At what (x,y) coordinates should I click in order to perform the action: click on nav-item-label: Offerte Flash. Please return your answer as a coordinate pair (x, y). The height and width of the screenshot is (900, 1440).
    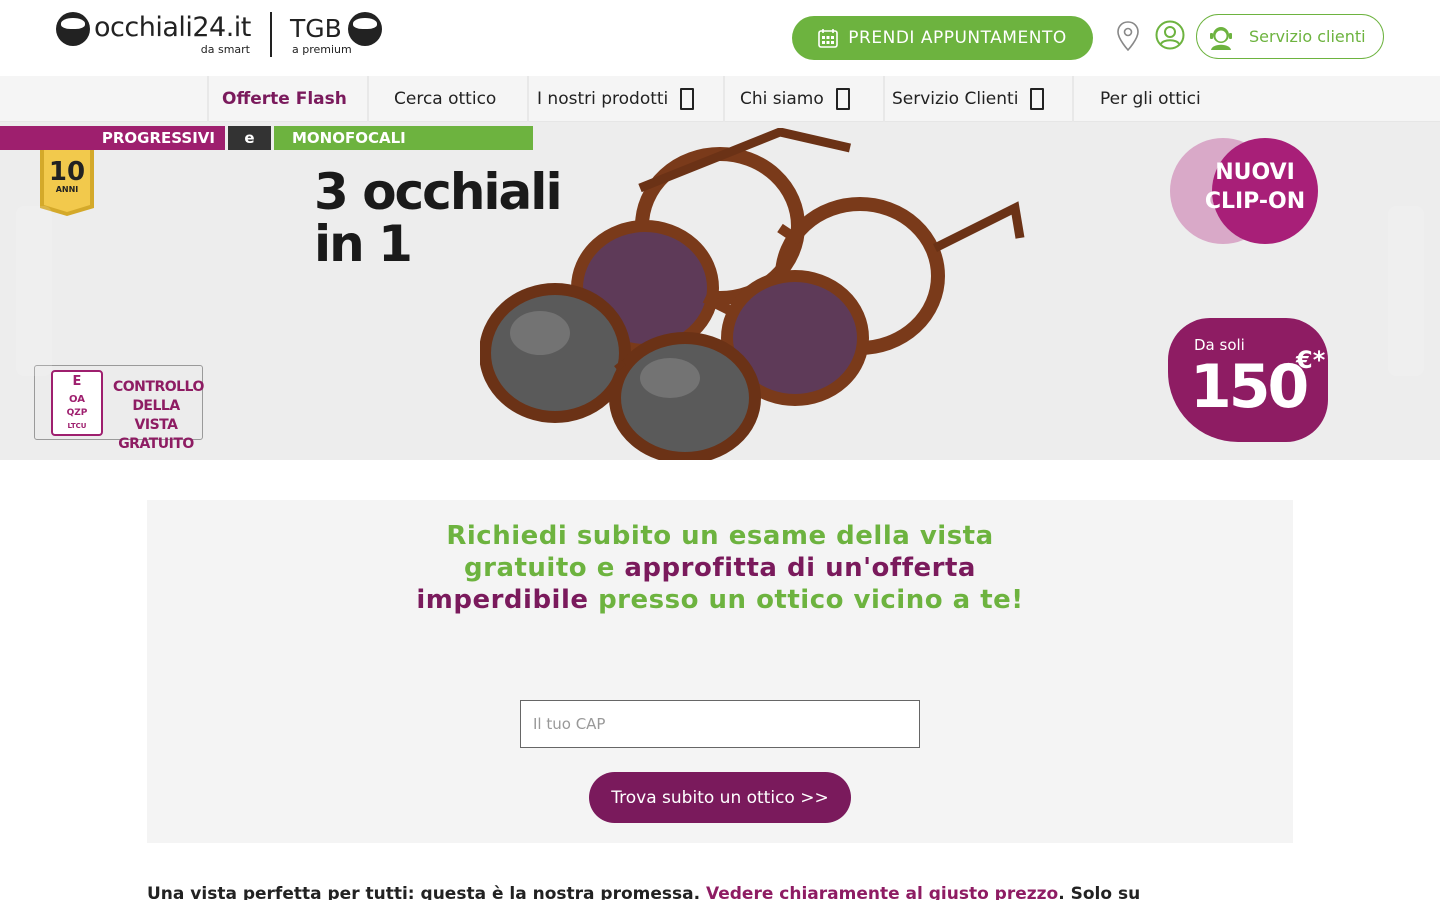
    Looking at the image, I should click on (284, 99).